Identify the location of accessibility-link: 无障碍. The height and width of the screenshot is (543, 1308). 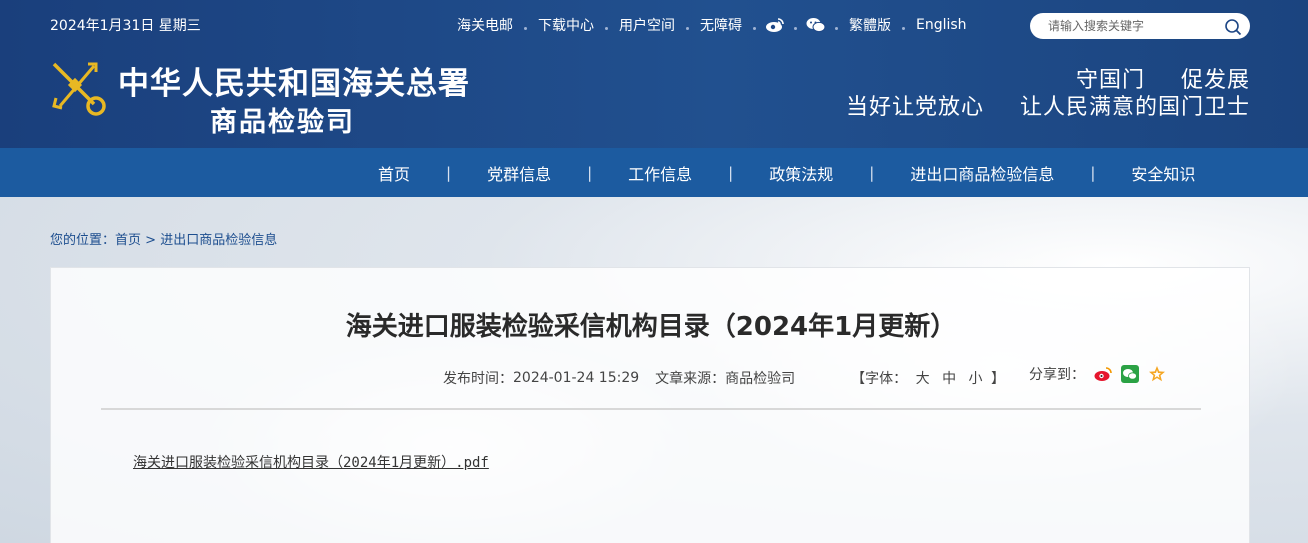
(721, 25).